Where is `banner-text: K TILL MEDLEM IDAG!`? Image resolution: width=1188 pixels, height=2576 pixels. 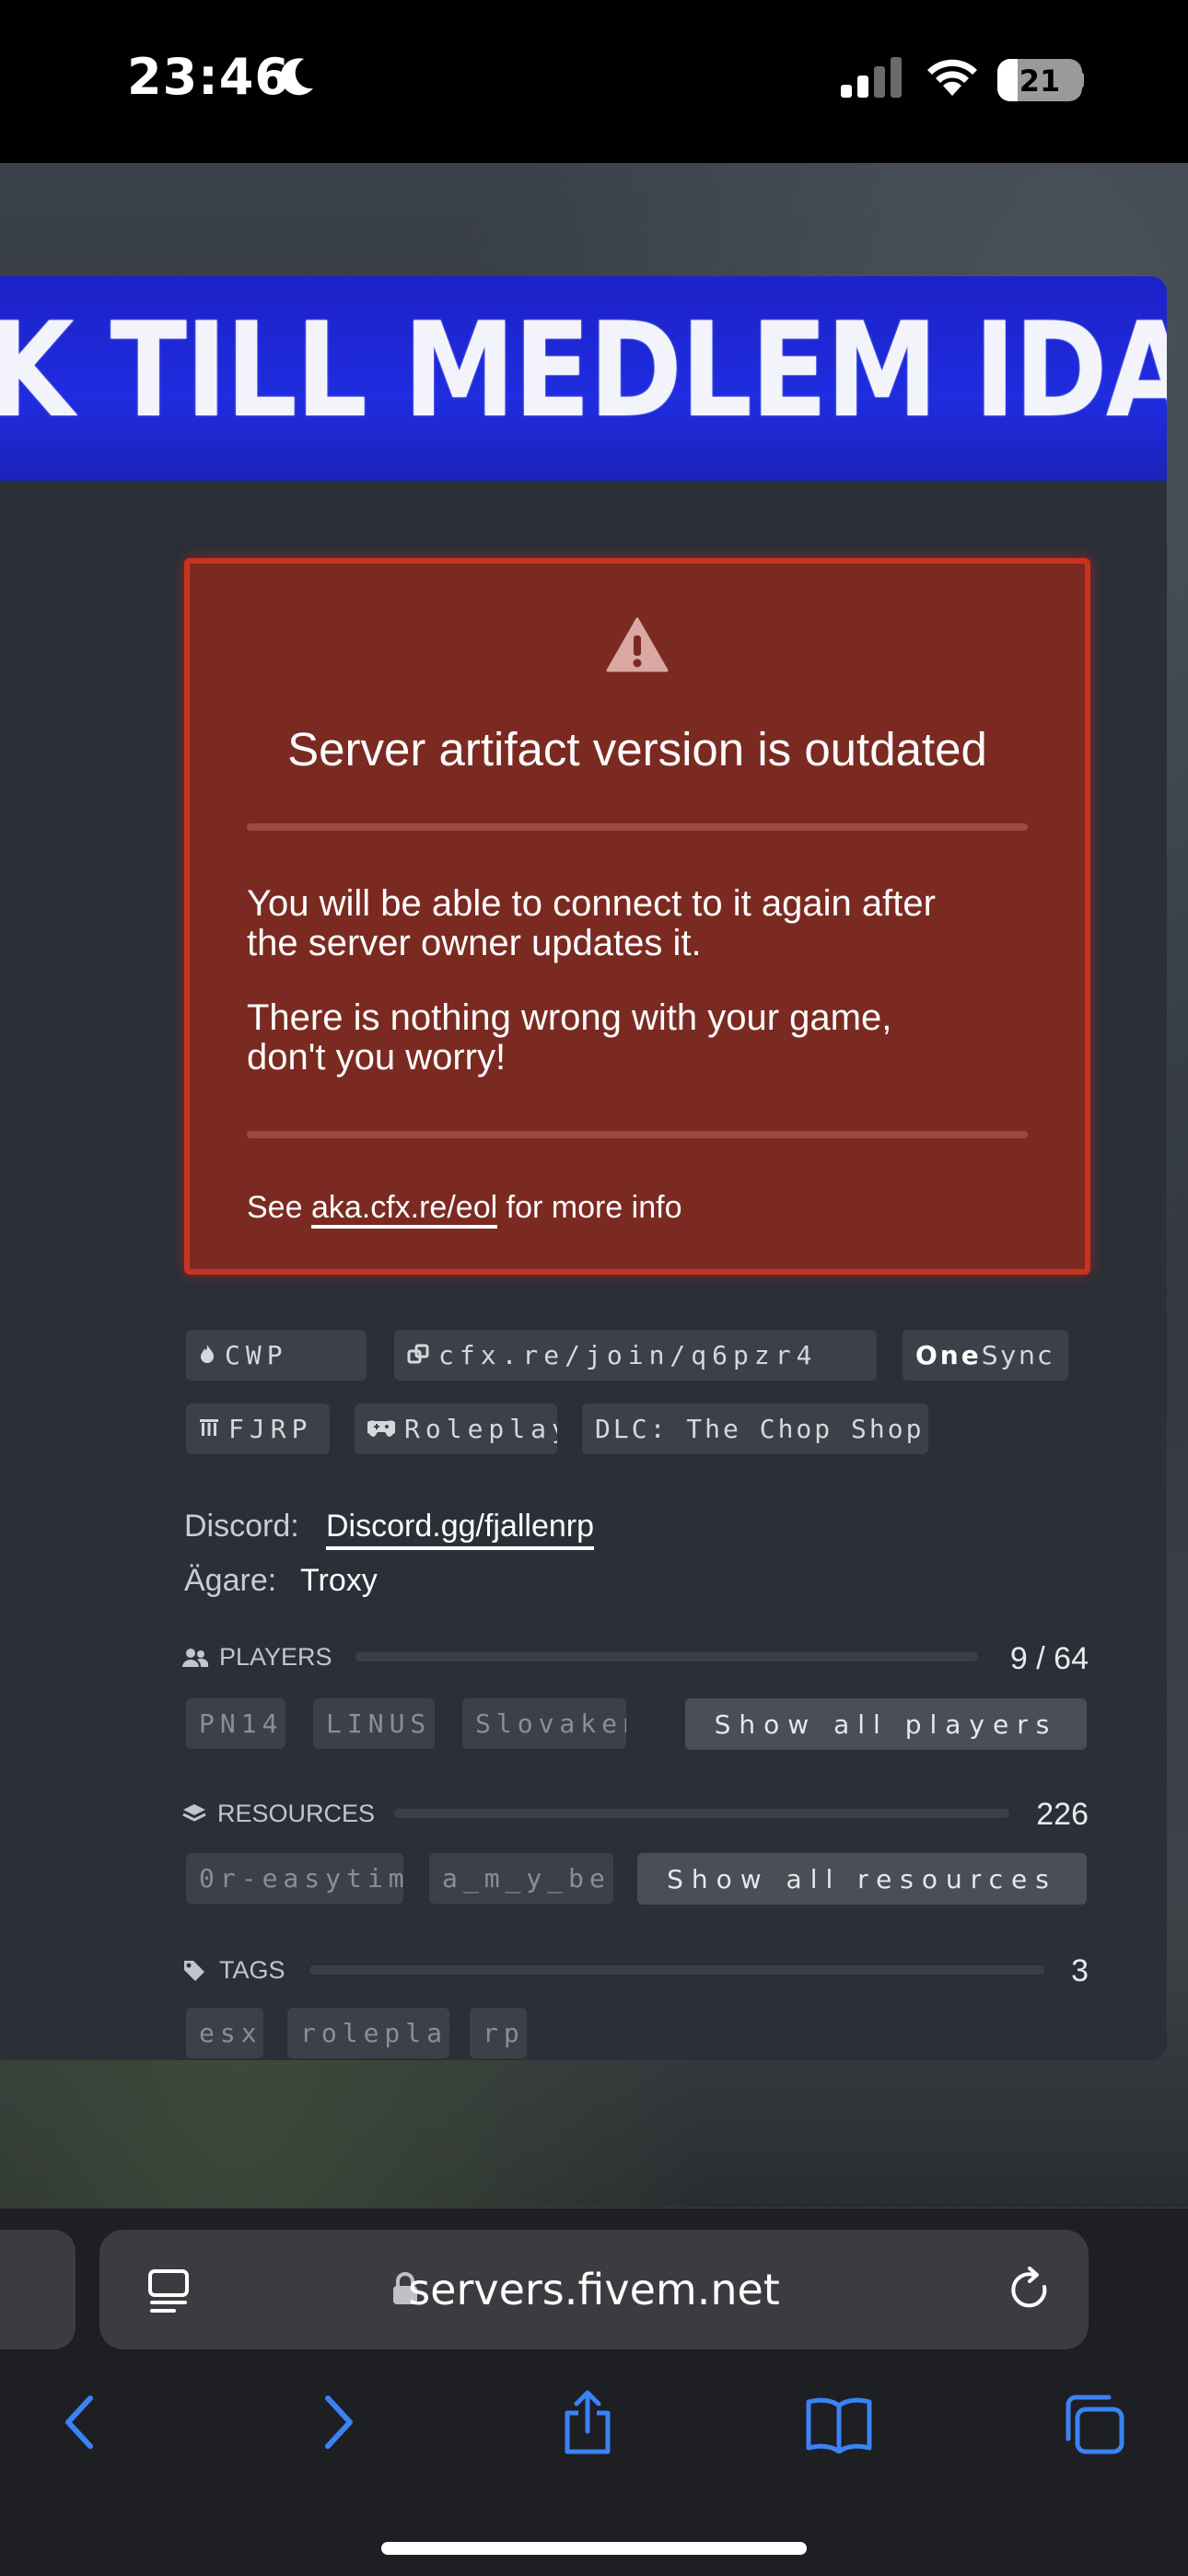
banner-text: K TILL MEDLEM IDAG! is located at coordinates (583, 371).